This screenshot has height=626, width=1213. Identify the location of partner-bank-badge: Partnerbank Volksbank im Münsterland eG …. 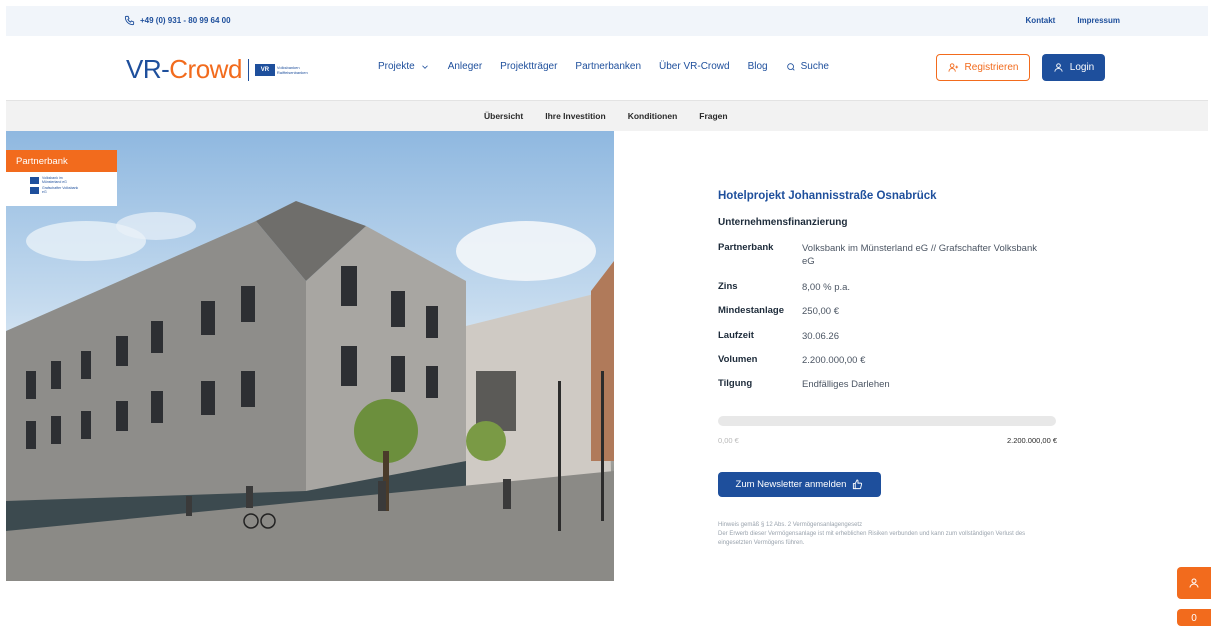
(61, 178).